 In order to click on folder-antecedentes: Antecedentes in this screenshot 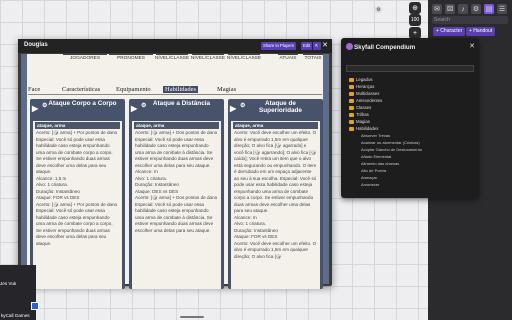, I will do `click(365, 100)`.